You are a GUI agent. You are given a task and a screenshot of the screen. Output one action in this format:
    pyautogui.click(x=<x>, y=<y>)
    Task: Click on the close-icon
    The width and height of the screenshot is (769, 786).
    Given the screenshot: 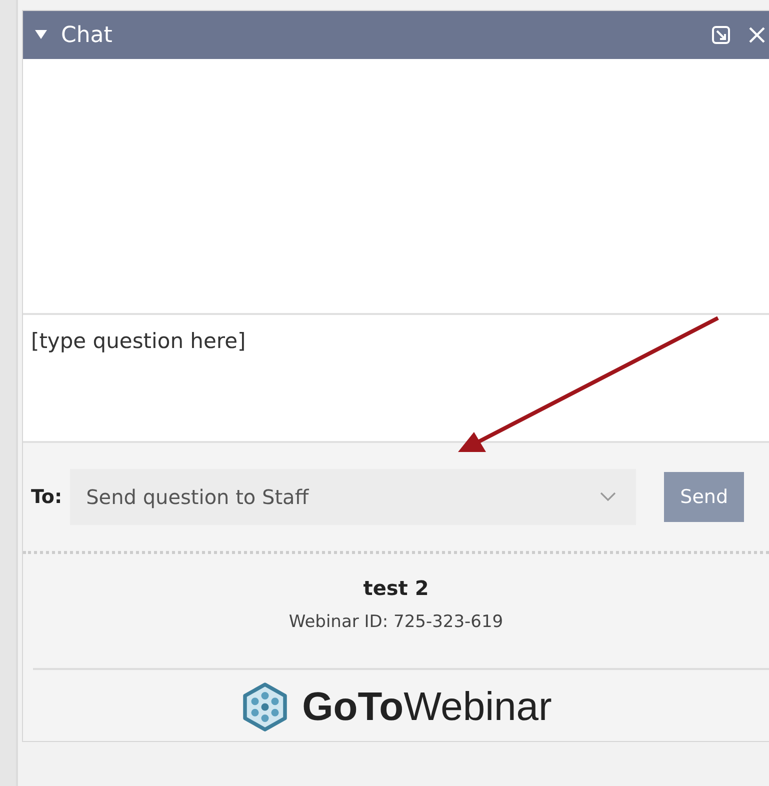 What is the action you would take?
    pyautogui.click(x=757, y=35)
    